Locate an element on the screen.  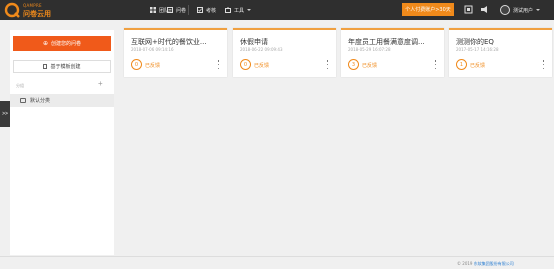
nav-tools-label: 工具 is located at coordinates (239, 10).